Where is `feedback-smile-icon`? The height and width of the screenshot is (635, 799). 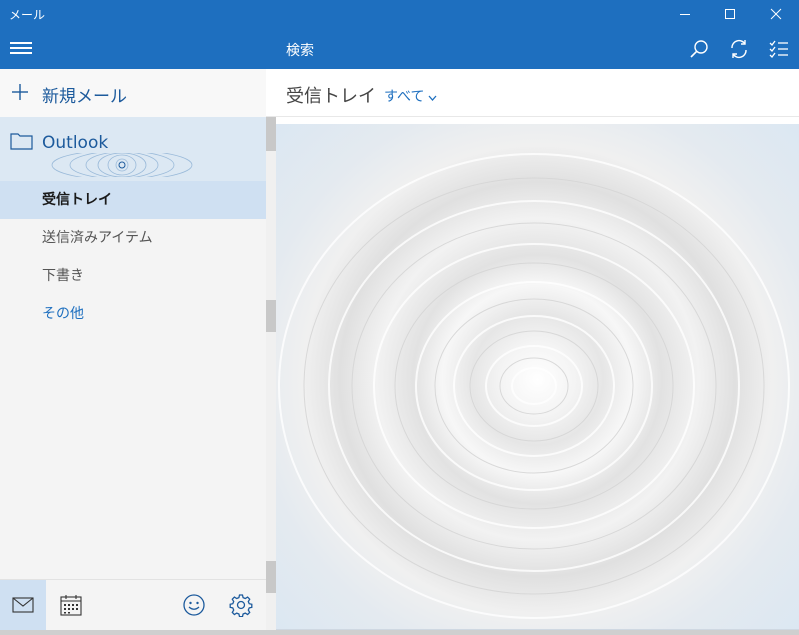 feedback-smile-icon is located at coordinates (194, 605).